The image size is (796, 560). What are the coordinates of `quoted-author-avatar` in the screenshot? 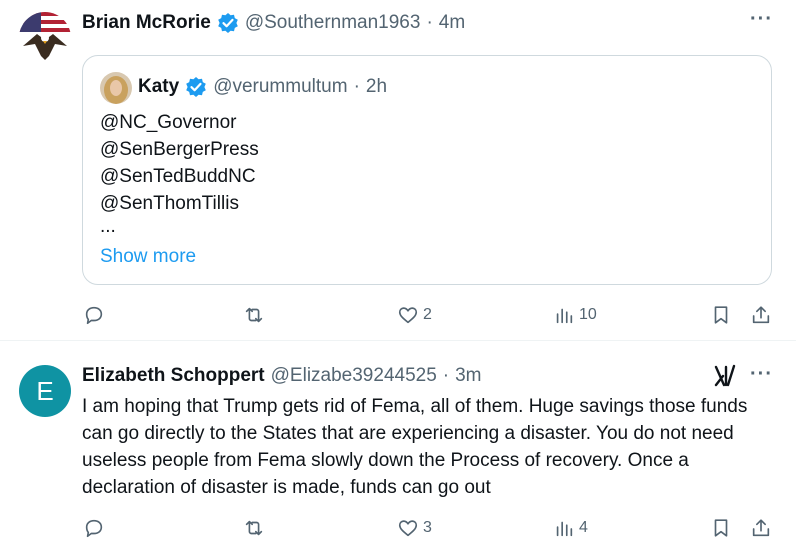 It's located at (116, 88).